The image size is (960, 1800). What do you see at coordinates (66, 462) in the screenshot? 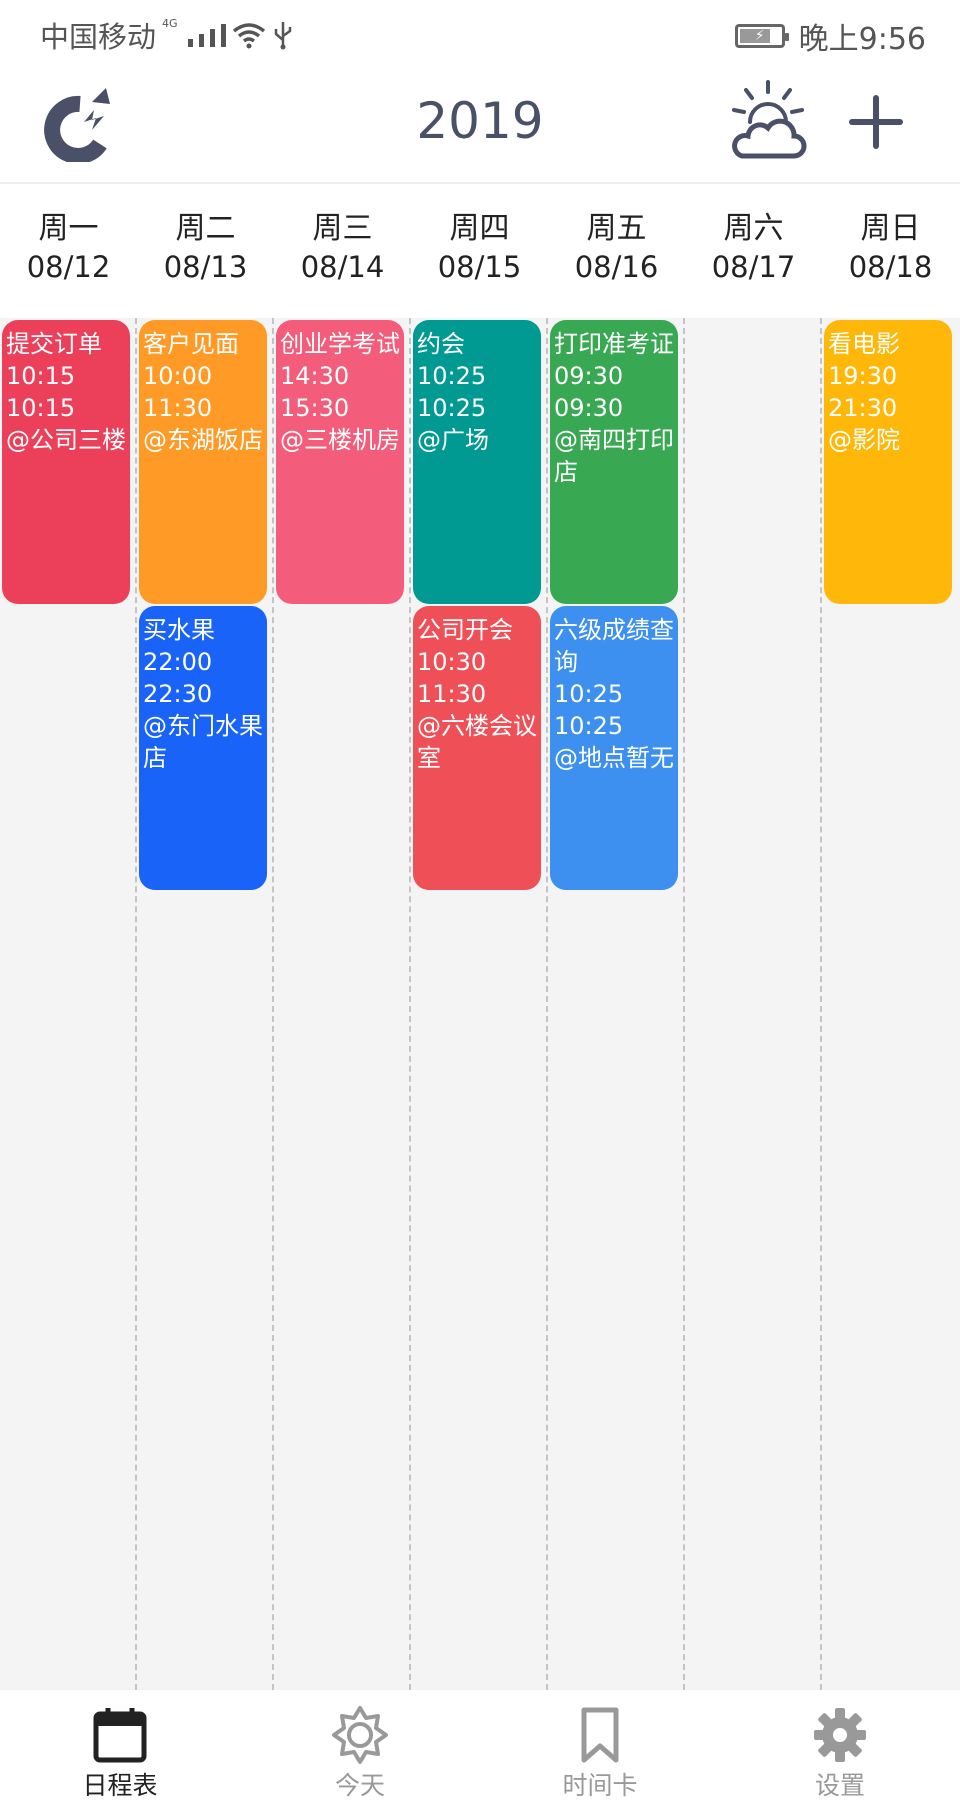
I see `event-card: 提交订单 10:15 10:15 @公司三楼` at bounding box center [66, 462].